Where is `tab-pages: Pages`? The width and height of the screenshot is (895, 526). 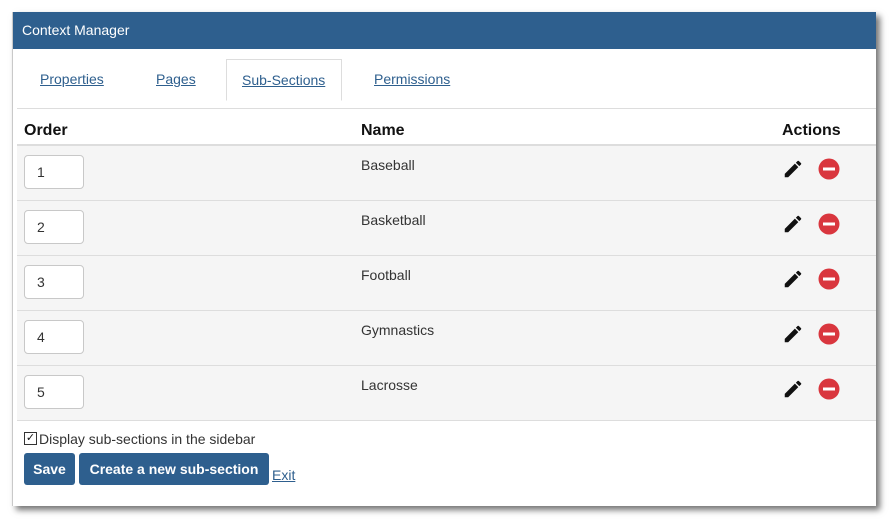 tab-pages: Pages is located at coordinates (176, 80).